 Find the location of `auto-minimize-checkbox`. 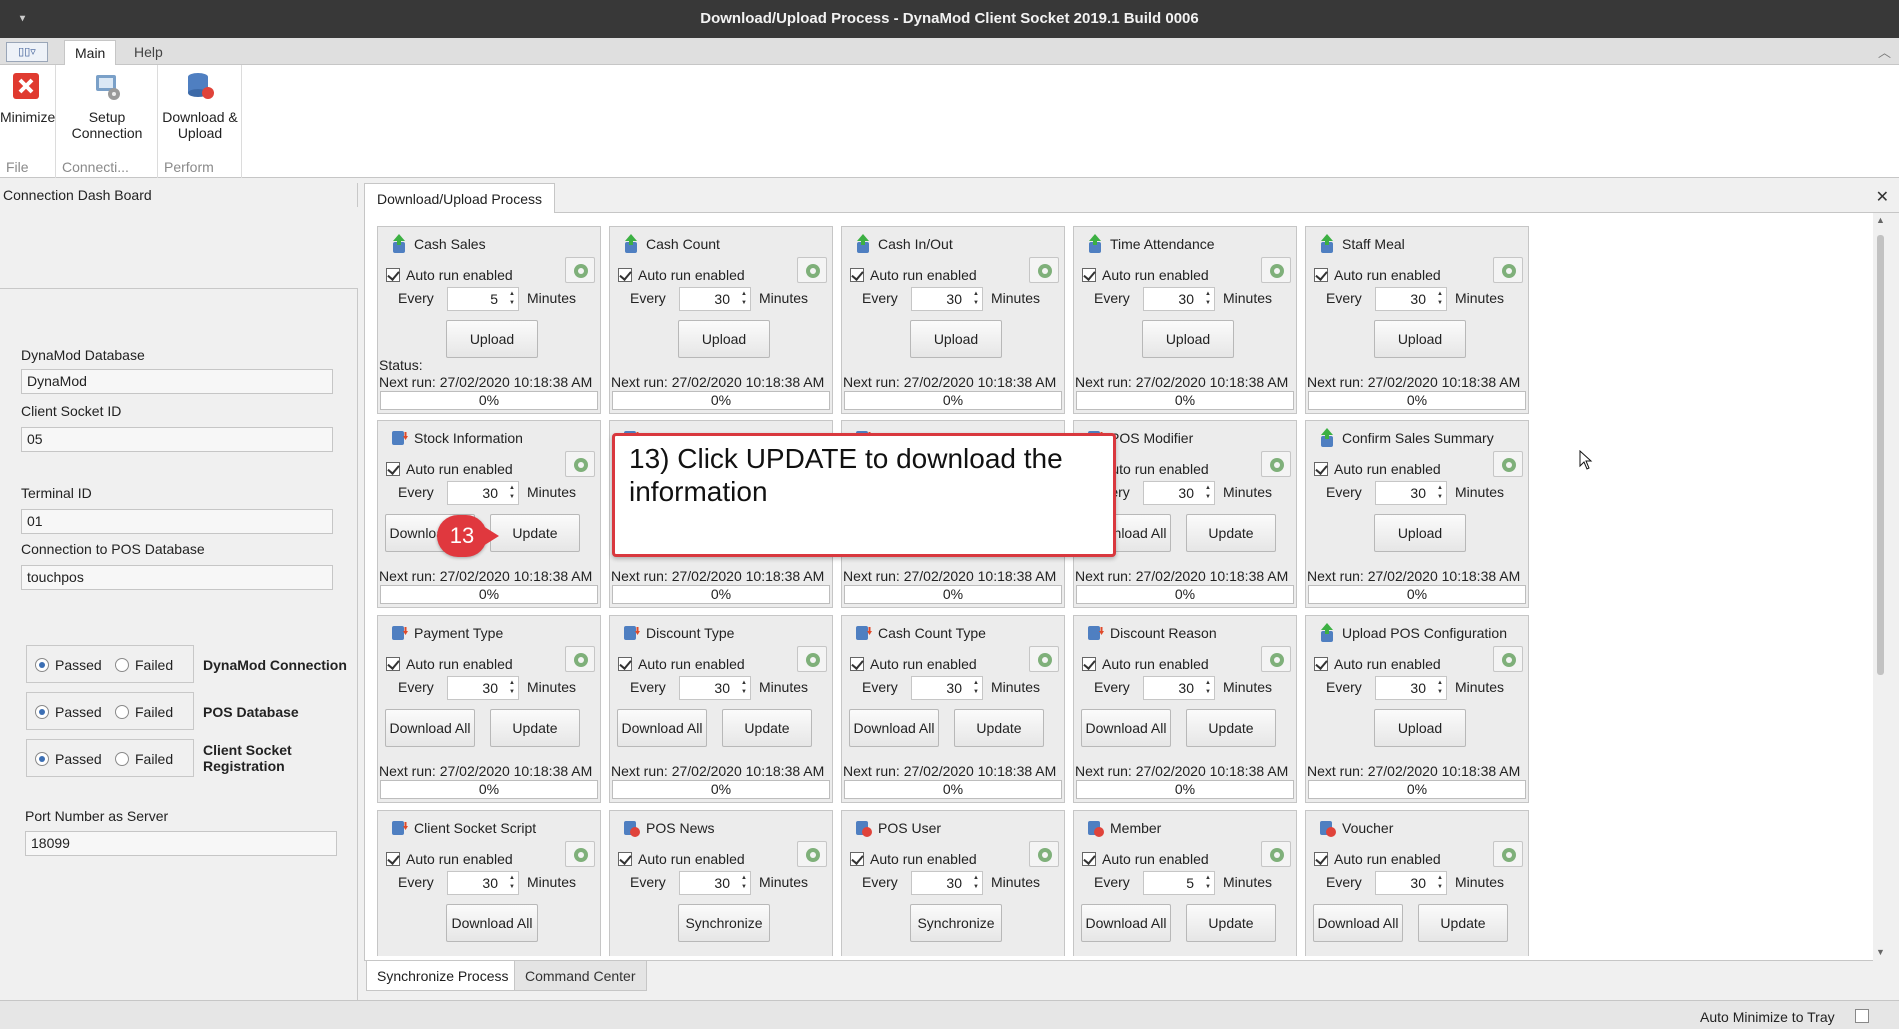

auto-minimize-checkbox is located at coordinates (1862, 1016).